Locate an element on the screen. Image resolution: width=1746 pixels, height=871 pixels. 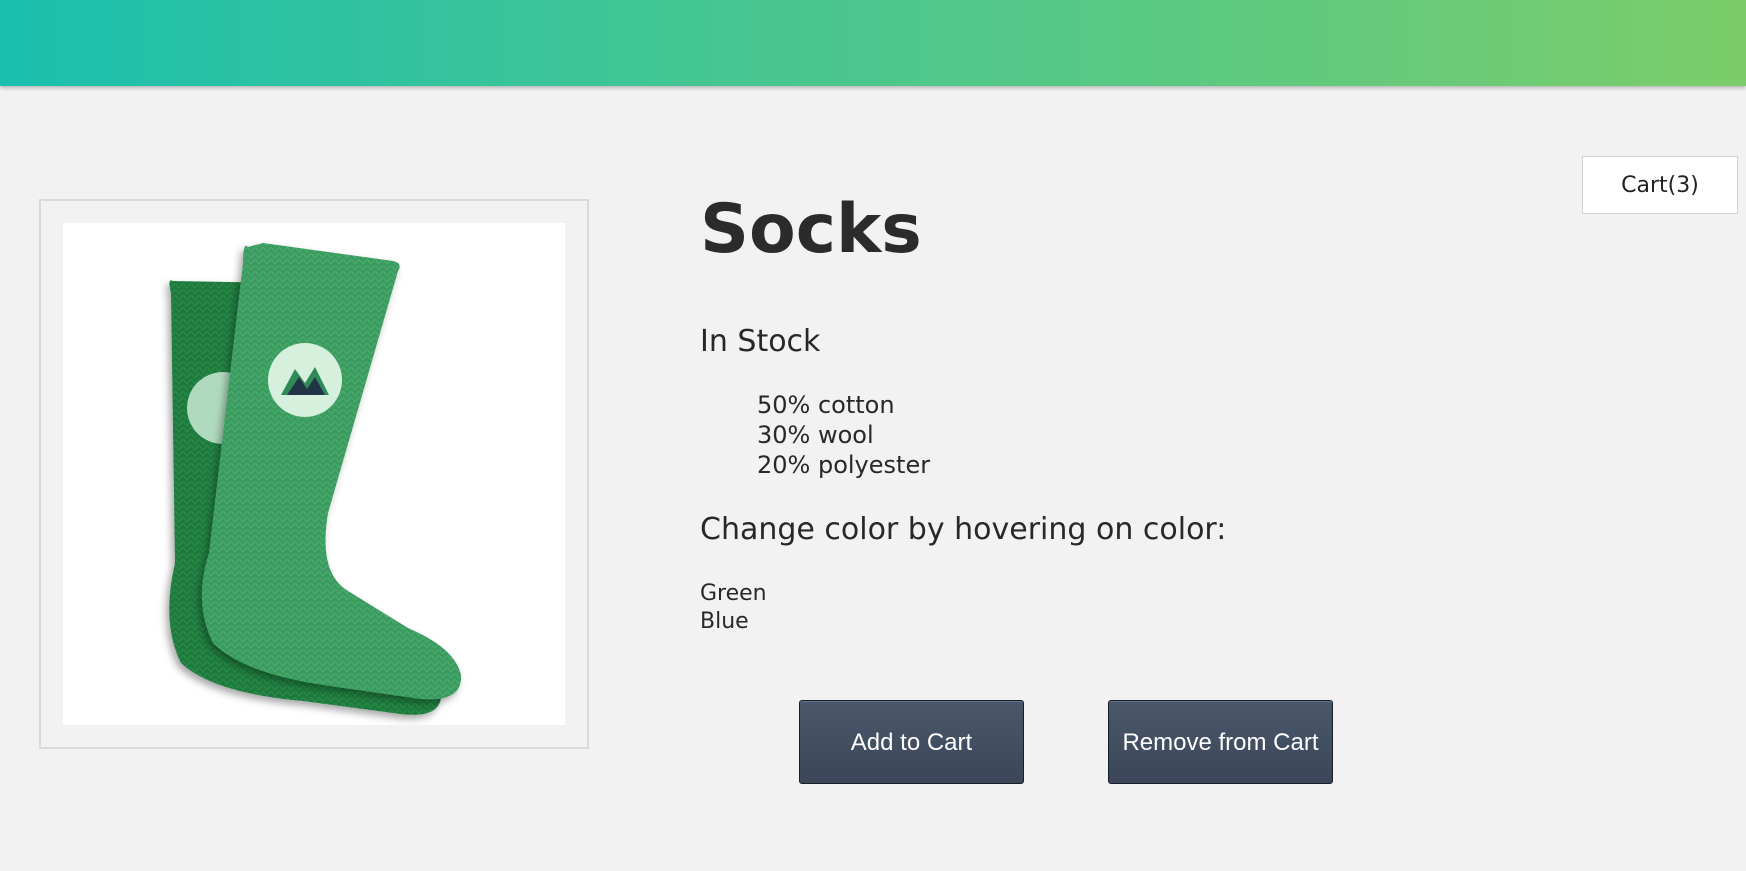
color-instruction: Change color by hovering on color: is located at coordinates (963, 529).